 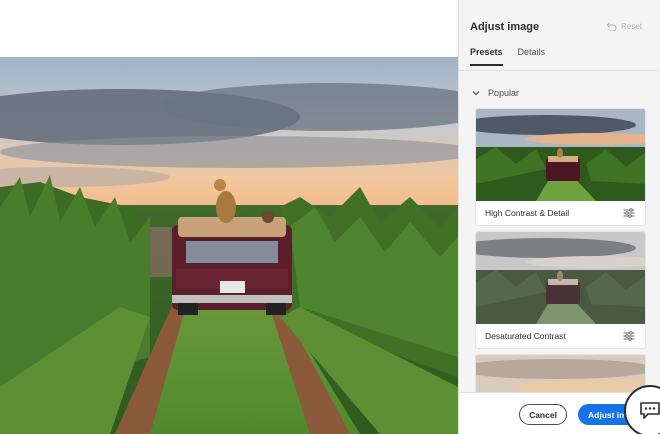 What do you see at coordinates (476, 93) in the screenshot?
I see `chevron-down-icon` at bounding box center [476, 93].